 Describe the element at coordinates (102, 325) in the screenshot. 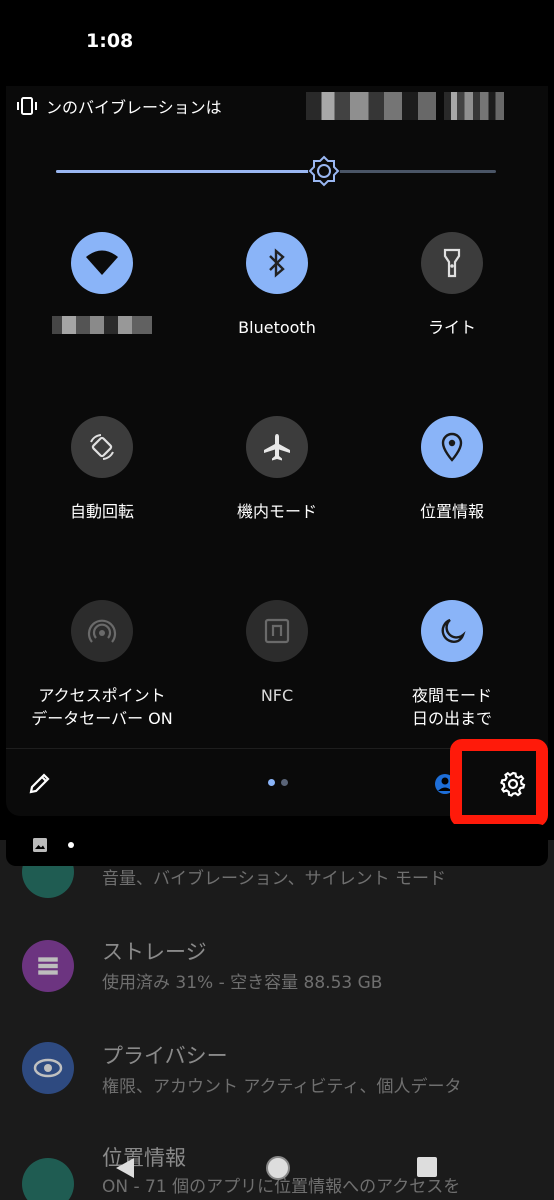

I see `redacted-wifi-name` at that location.